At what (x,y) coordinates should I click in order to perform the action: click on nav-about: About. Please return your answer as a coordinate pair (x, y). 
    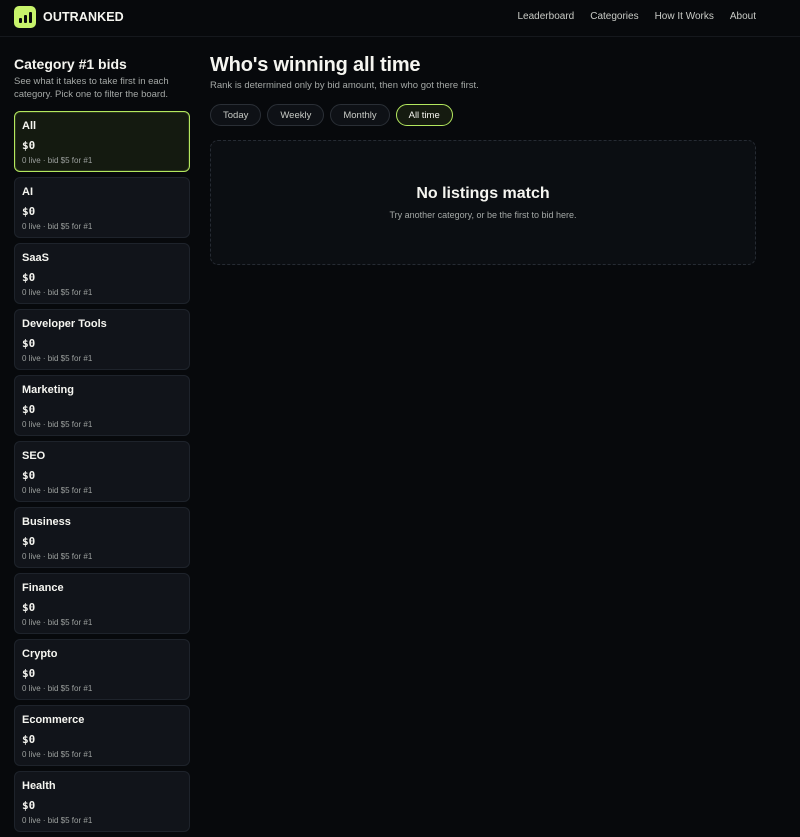
    Looking at the image, I should click on (743, 16).